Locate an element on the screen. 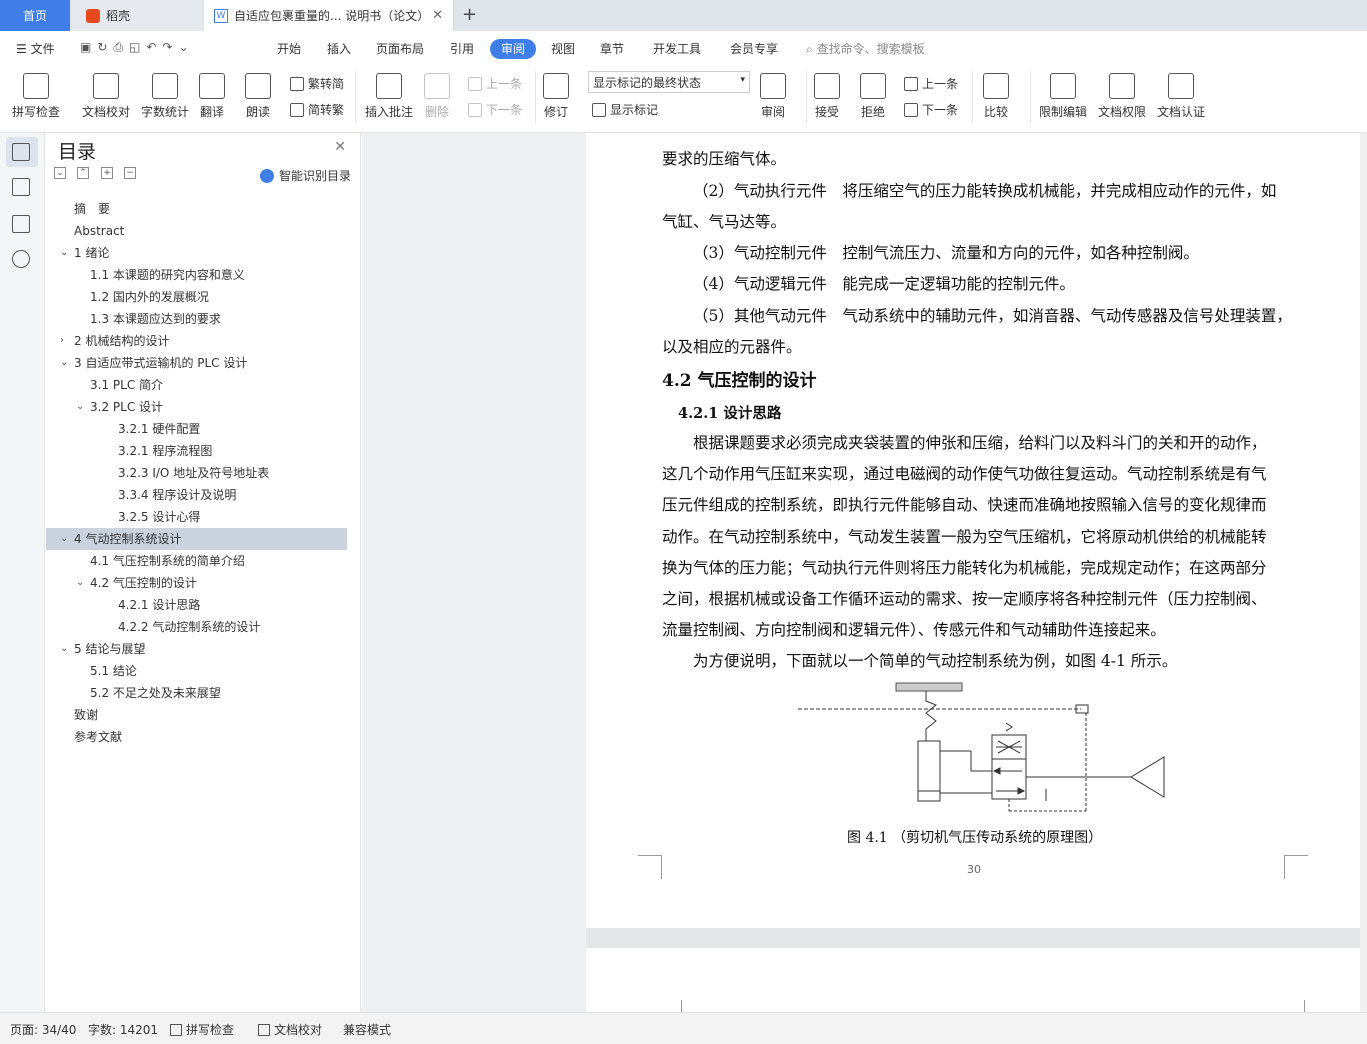 This screenshot has width=1367, height=1044. prev-comment-button: 上一条 is located at coordinates (495, 83).